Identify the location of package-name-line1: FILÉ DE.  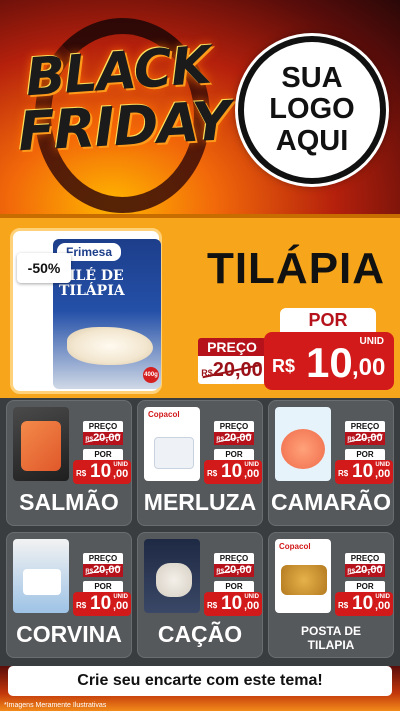
(91, 276).